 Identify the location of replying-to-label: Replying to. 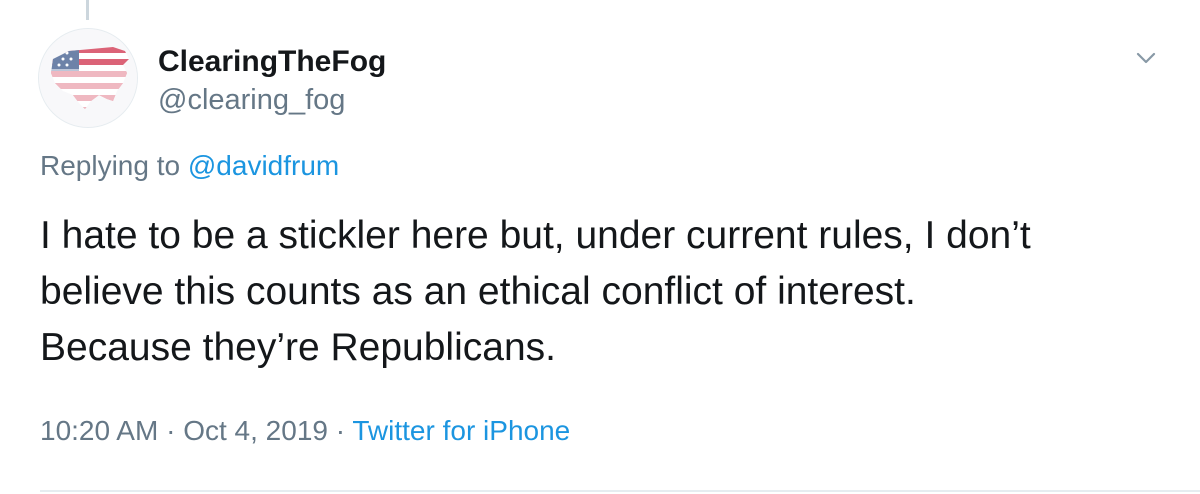
(110, 165).